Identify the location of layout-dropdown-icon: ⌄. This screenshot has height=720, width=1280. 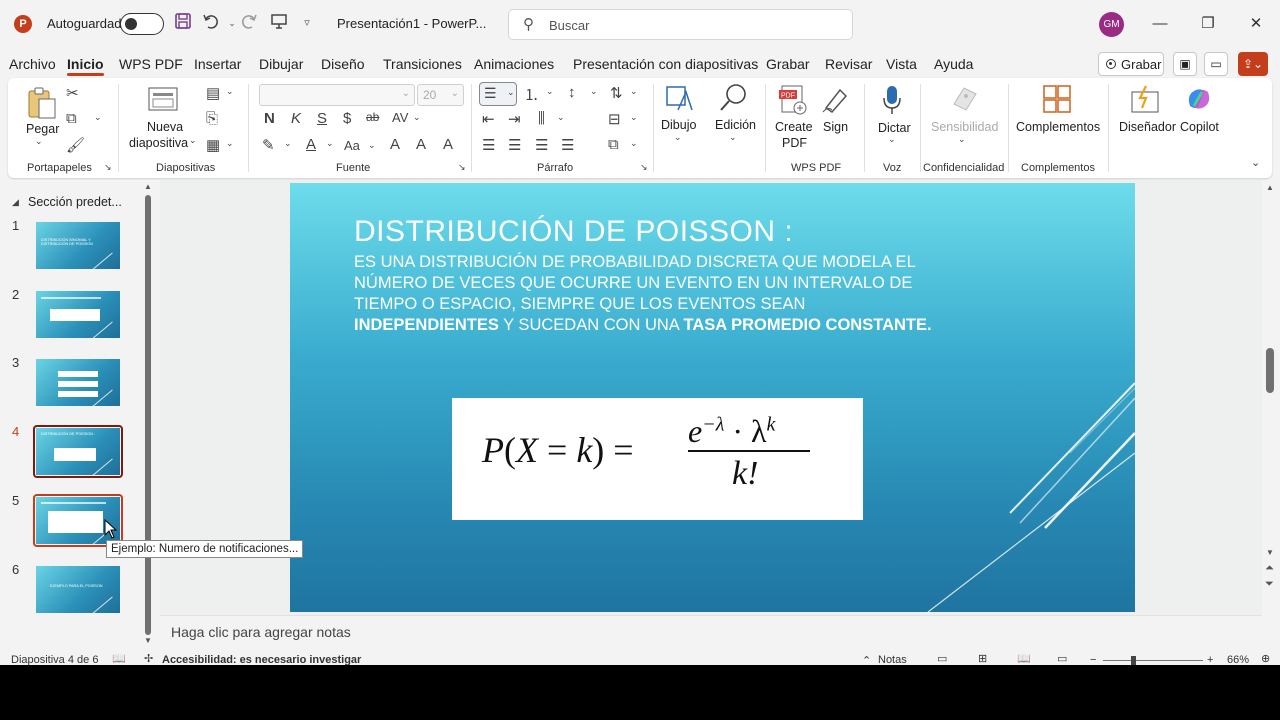
(230, 91).